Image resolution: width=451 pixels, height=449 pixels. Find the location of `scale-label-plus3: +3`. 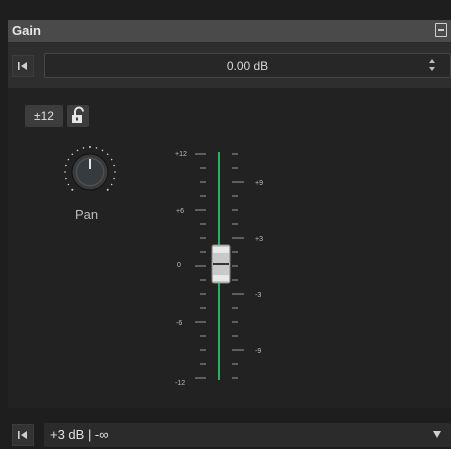

scale-label-plus3: +3 is located at coordinates (259, 239).